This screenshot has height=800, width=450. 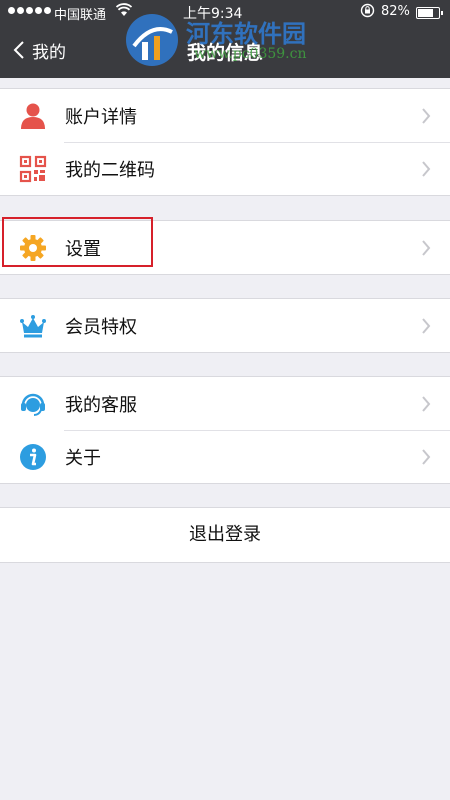 I want to click on menu-item-about: 关于, so click(x=225, y=456).